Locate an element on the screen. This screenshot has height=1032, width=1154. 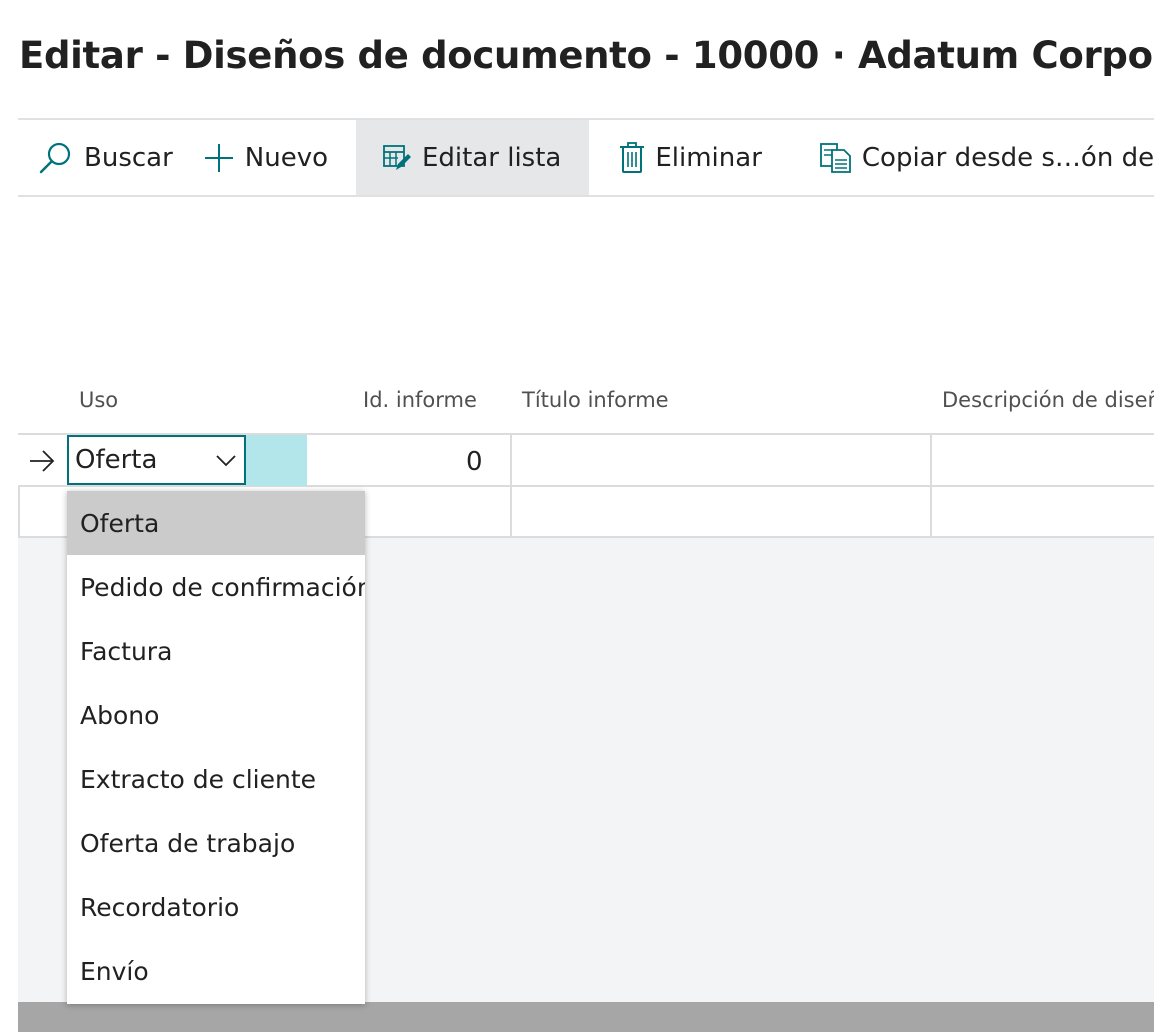
trash-icon is located at coordinates (632, 157).